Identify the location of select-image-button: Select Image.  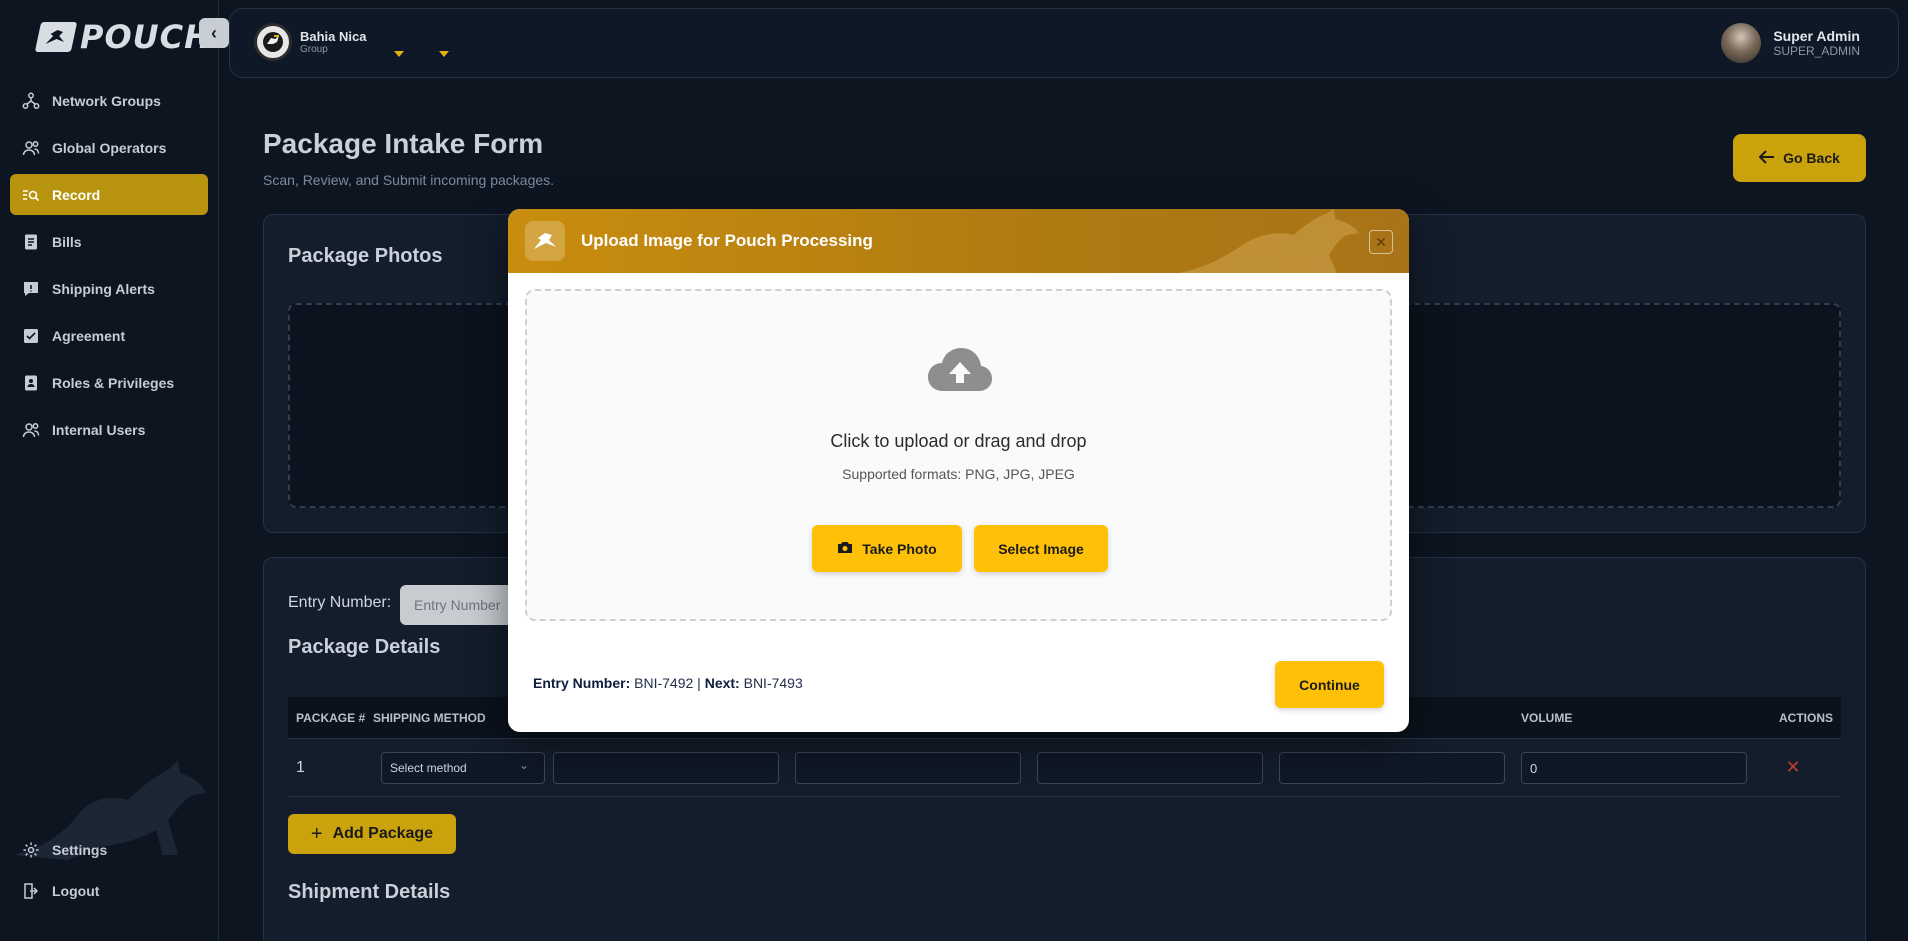
(1041, 548).